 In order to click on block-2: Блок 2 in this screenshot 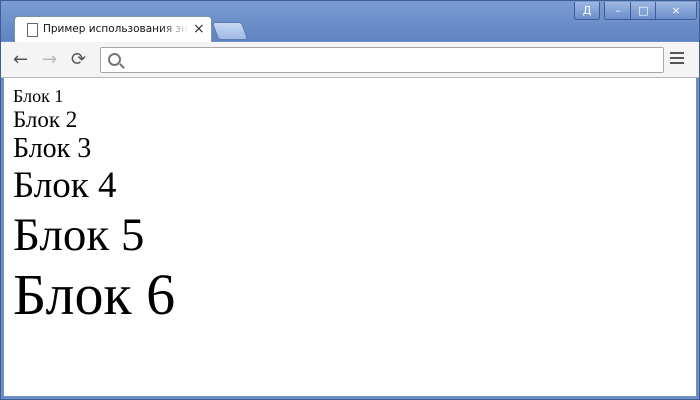, I will do `click(45, 119)`.